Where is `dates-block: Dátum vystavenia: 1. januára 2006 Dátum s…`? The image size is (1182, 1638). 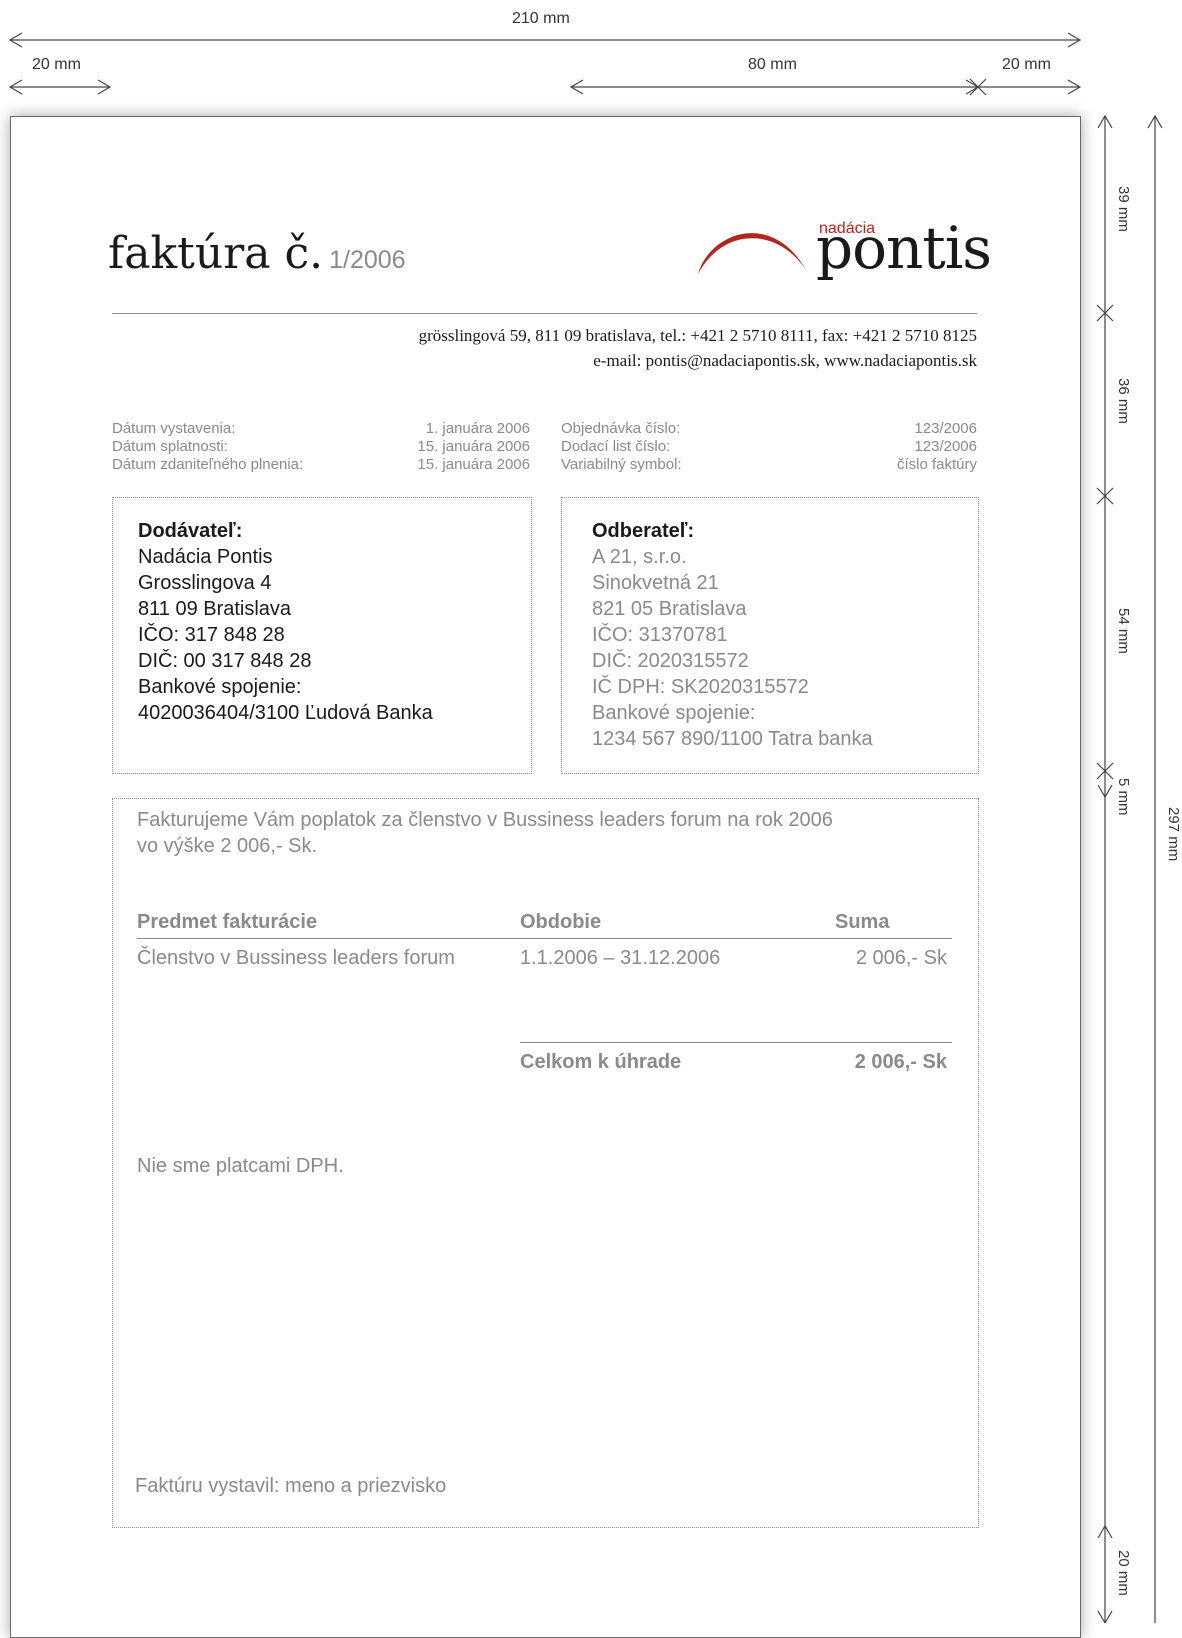 dates-block: Dátum vystavenia: 1. januára 2006 Dátum s… is located at coordinates (321, 447).